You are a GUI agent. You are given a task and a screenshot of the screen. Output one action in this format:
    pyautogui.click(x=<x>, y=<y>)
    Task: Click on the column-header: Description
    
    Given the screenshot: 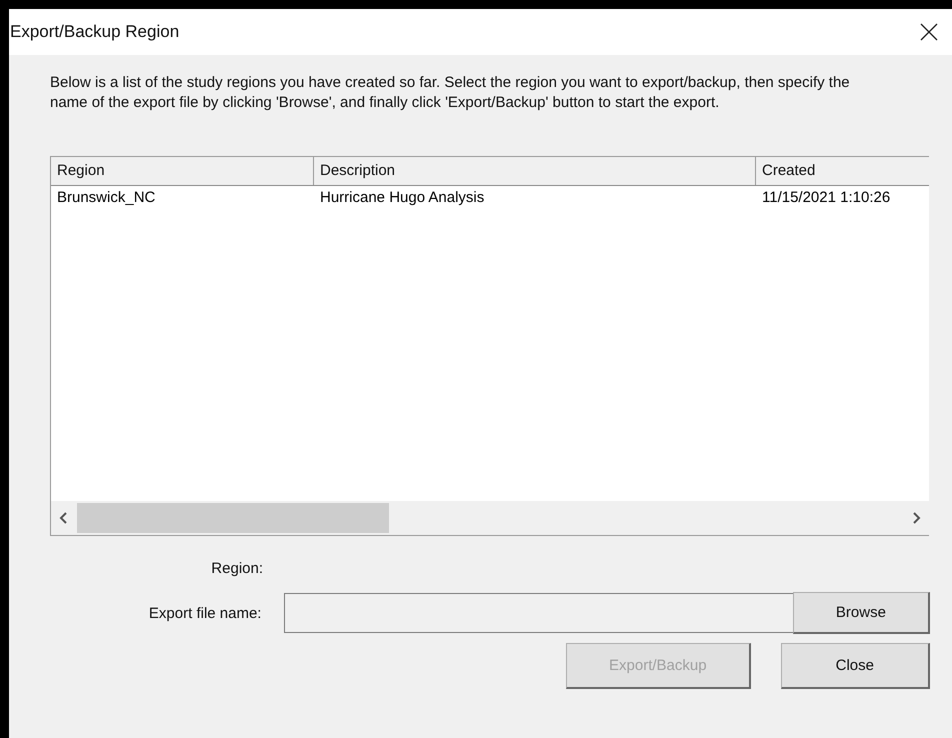 What is the action you would take?
    pyautogui.click(x=535, y=171)
    